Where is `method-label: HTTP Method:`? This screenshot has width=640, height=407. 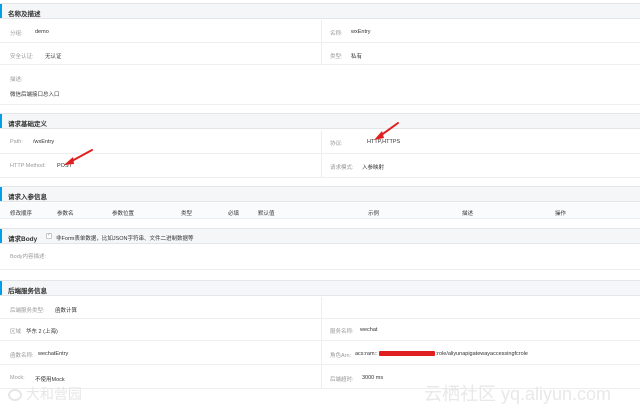 method-label: HTTP Method: is located at coordinates (28, 166).